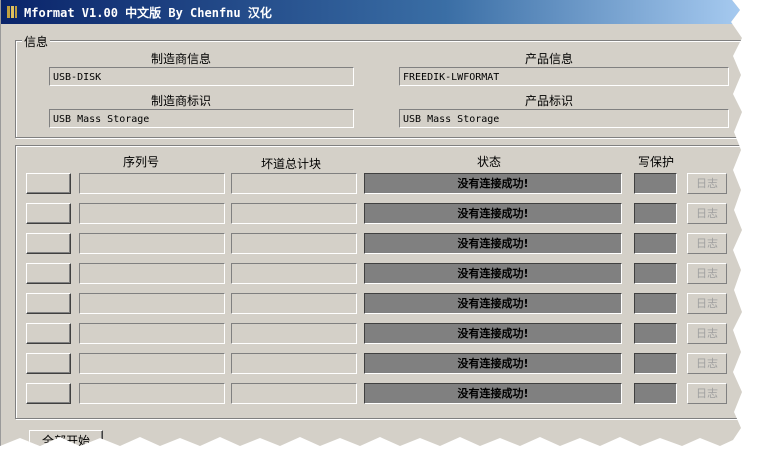 The image size is (758, 461). I want to click on product-id-label: 产品标识, so click(548, 101).